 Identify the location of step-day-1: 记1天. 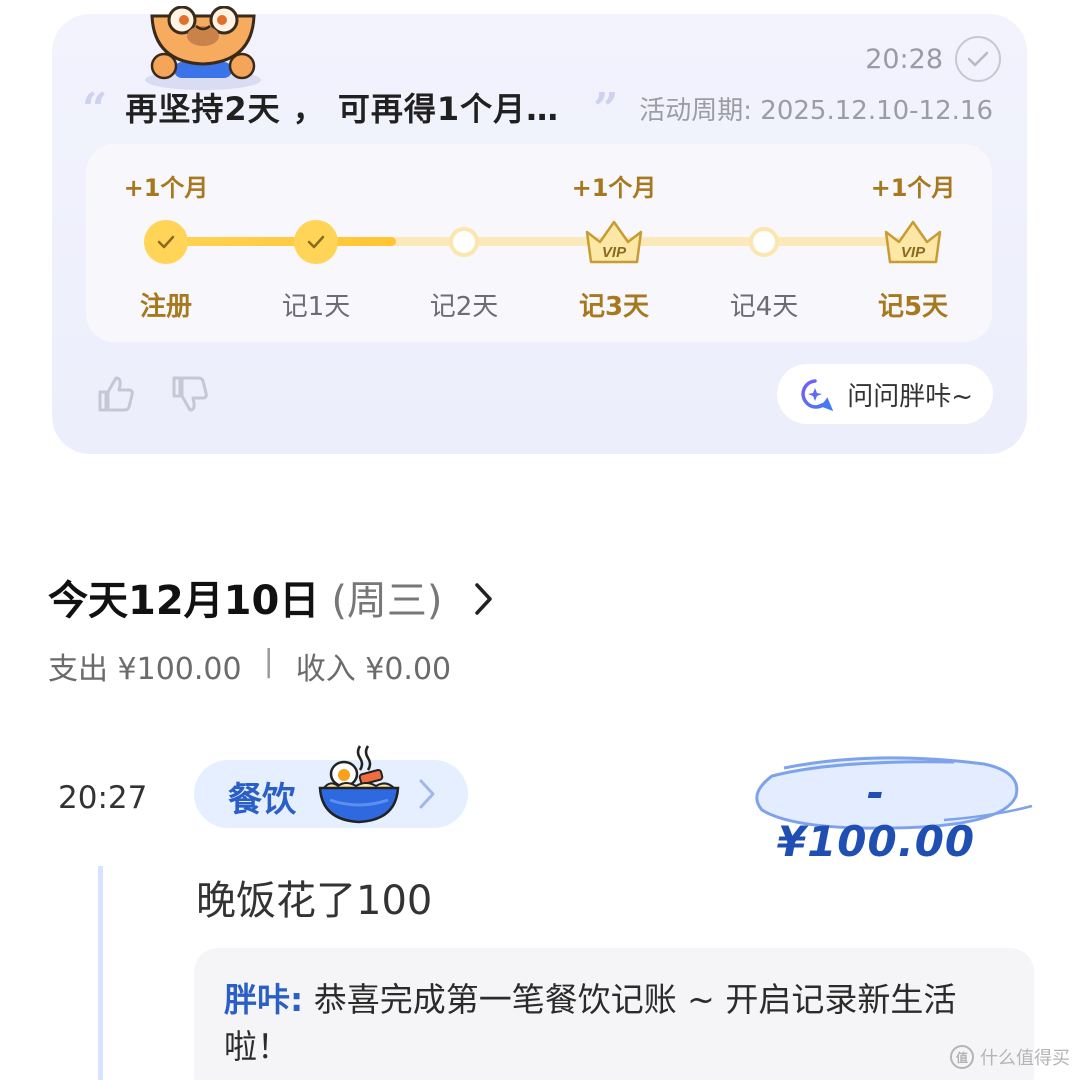
(316, 243).